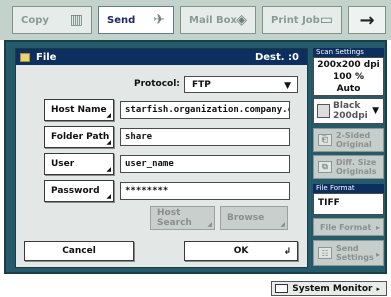 The image size is (391, 297). I want to click on document-icon, so click(323, 111).